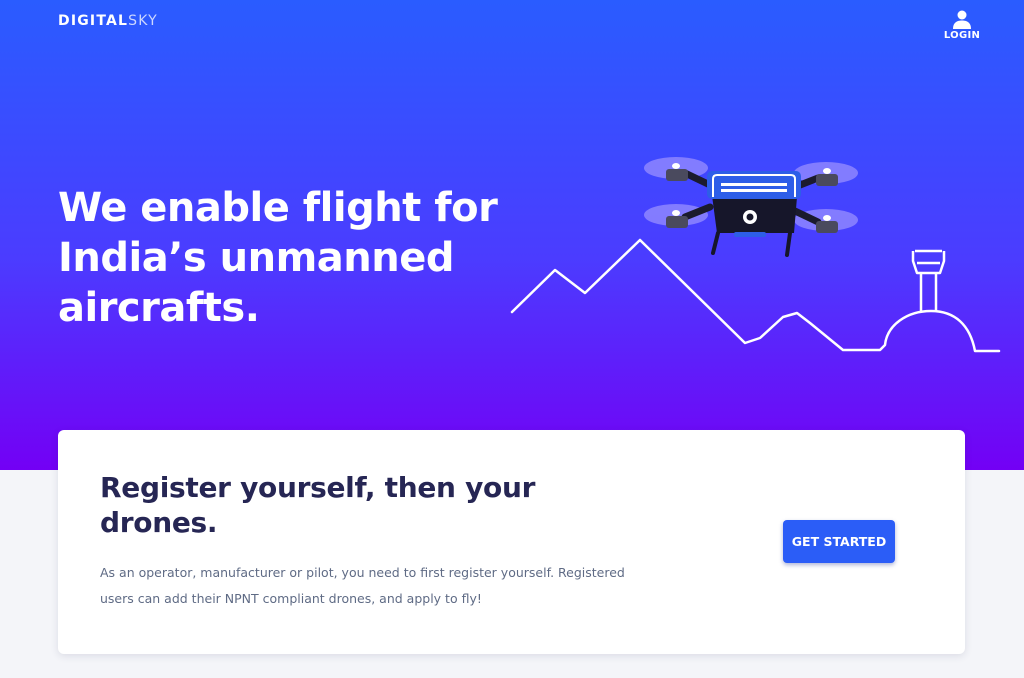 This screenshot has width=1024, height=678. What do you see at coordinates (159, 308) in the screenshot?
I see `headline-line-3: aircrafts.` at bounding box center [159, 308].